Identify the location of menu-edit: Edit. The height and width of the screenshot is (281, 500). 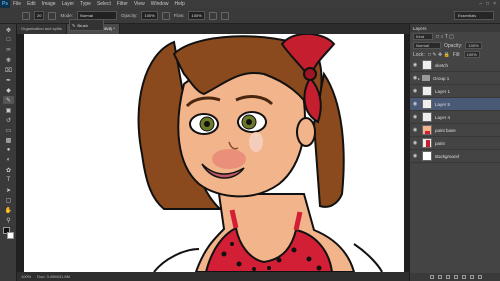
(31, 4).